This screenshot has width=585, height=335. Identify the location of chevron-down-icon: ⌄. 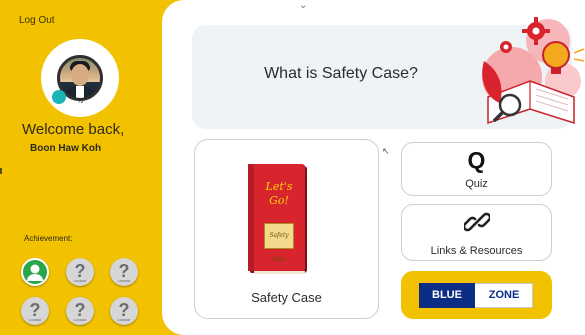
(303, 5).